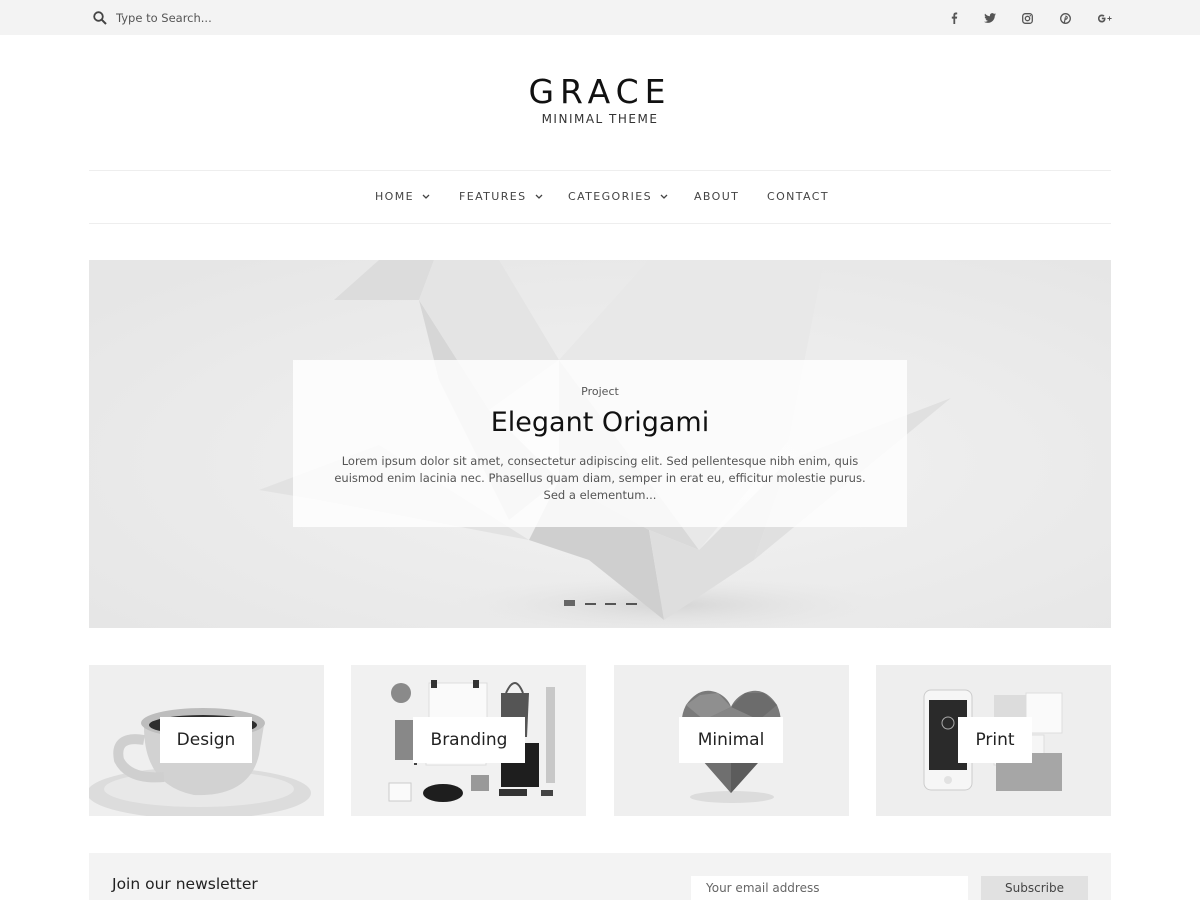  Describe the element at coordinates (1027, 18) in the screenshot. I see `instagram-icon` at that location.